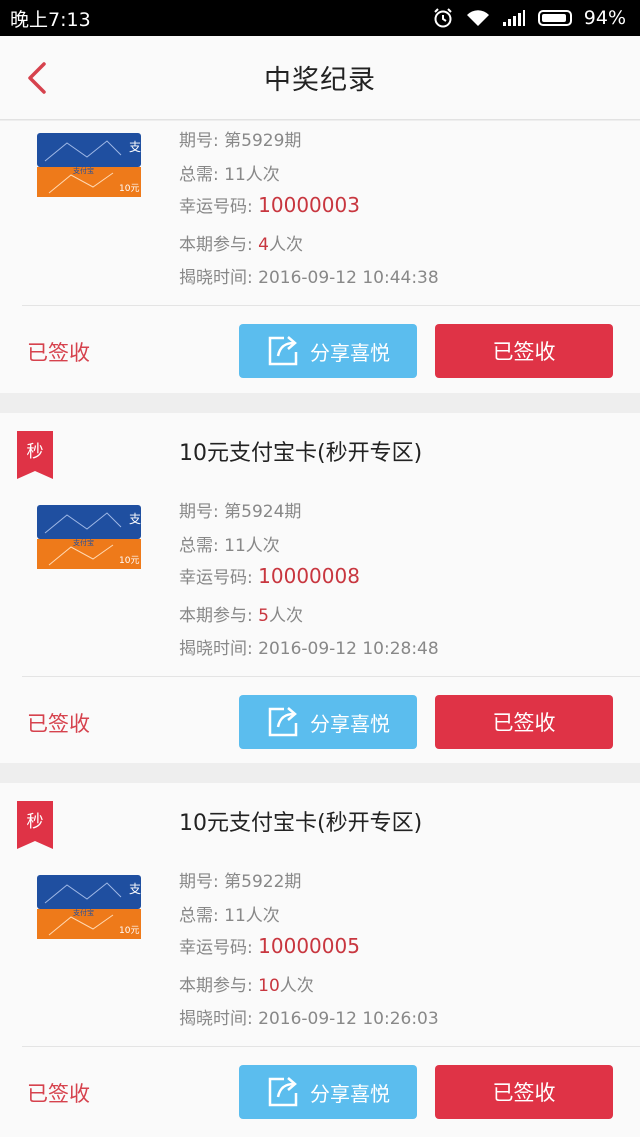 The height and width of the screenshot is (1137, 640). Describe the element at coordinates (320, 18) in the screenshot. I see `status-bar: 晚上7:13 94%` at that location.